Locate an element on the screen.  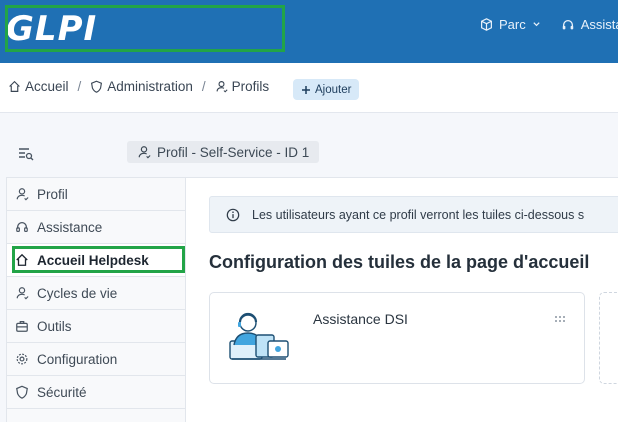
tab-label: Profil is located at coordinates (52, 194).